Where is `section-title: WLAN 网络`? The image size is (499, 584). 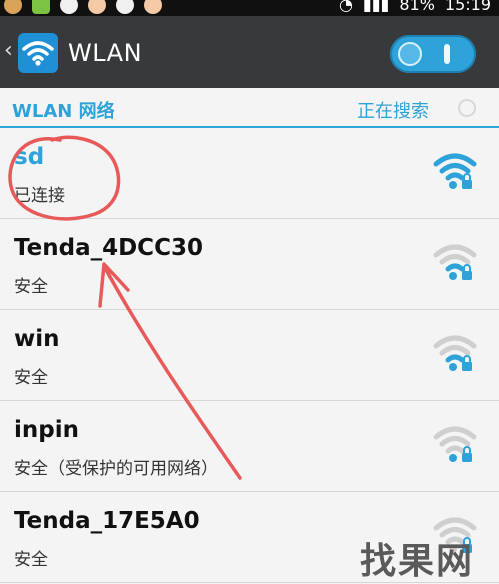 section-title: WLAN 网络 is located at coordinates (63, 111).